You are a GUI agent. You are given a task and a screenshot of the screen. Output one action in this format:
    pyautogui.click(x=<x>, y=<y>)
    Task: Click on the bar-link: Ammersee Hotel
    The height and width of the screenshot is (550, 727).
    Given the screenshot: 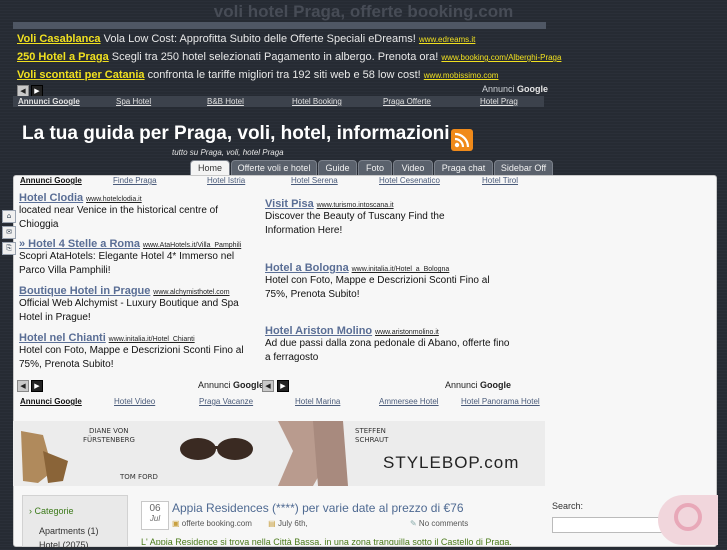 What is the action you would take?
    pyautogui.click(x=409, y=401)
    